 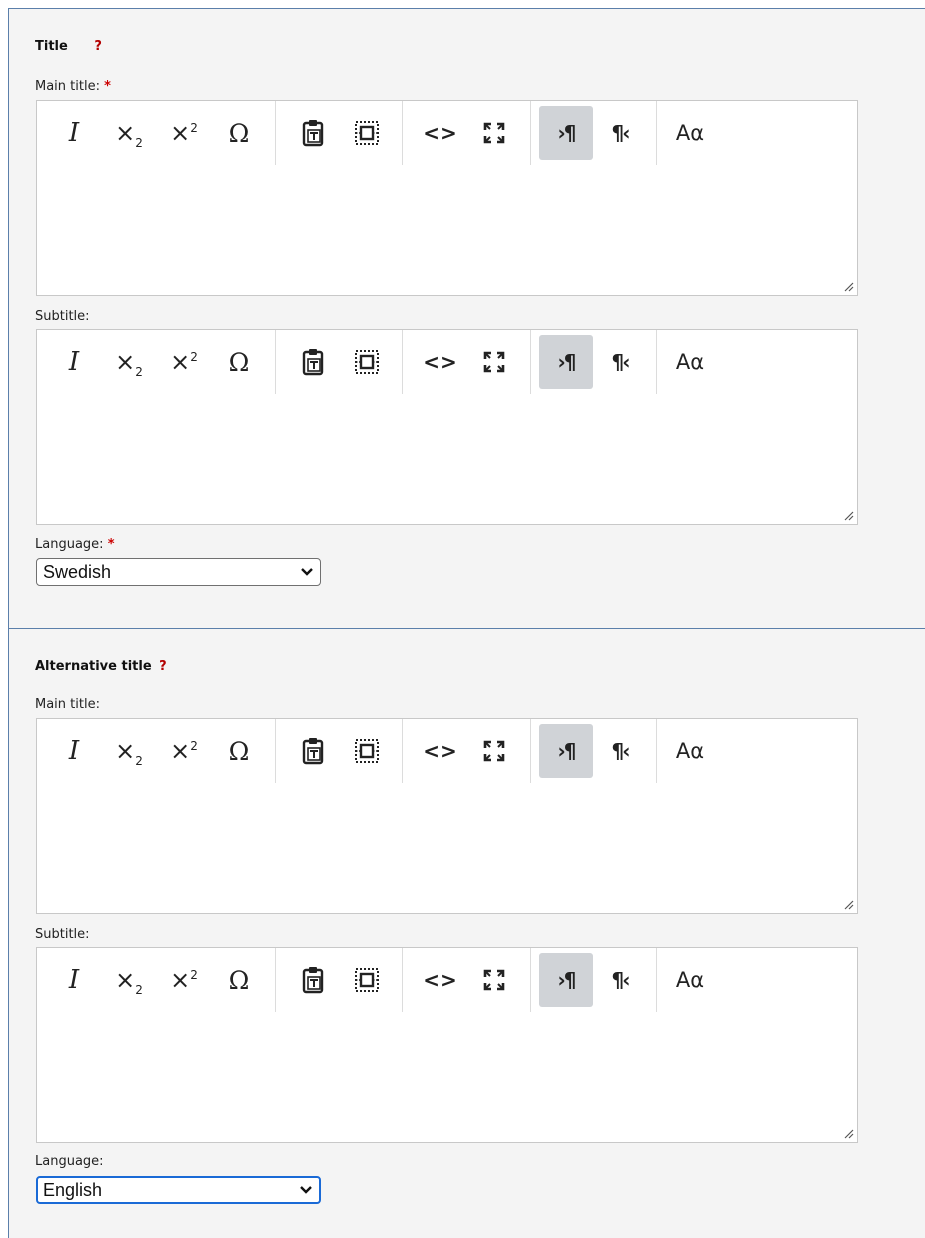 I want to click on alternative-title-heading: Alternative title ?, so click(x=101, y=666).